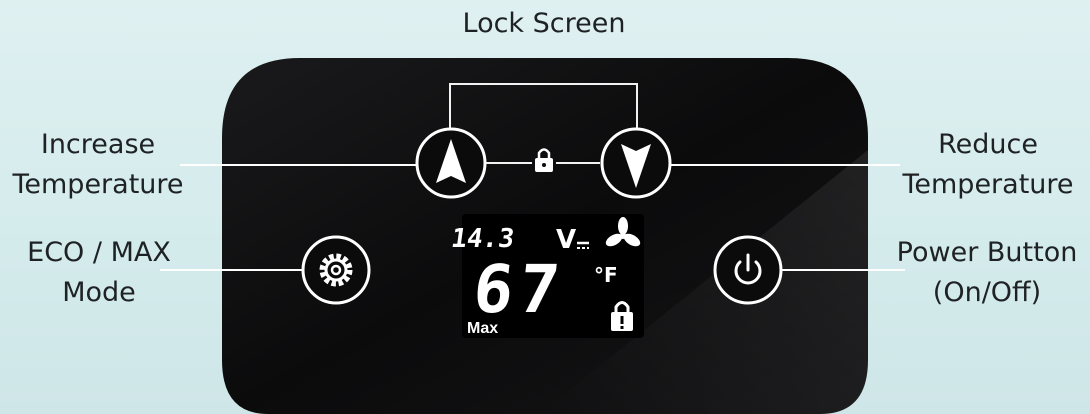  I want to click on power-button, so click(748, 270).